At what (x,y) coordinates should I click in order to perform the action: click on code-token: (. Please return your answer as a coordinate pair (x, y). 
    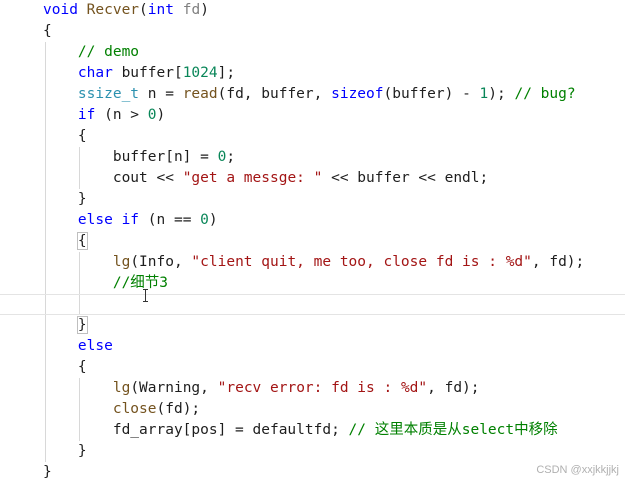
    Looking at the image, I should click on (143, 10).